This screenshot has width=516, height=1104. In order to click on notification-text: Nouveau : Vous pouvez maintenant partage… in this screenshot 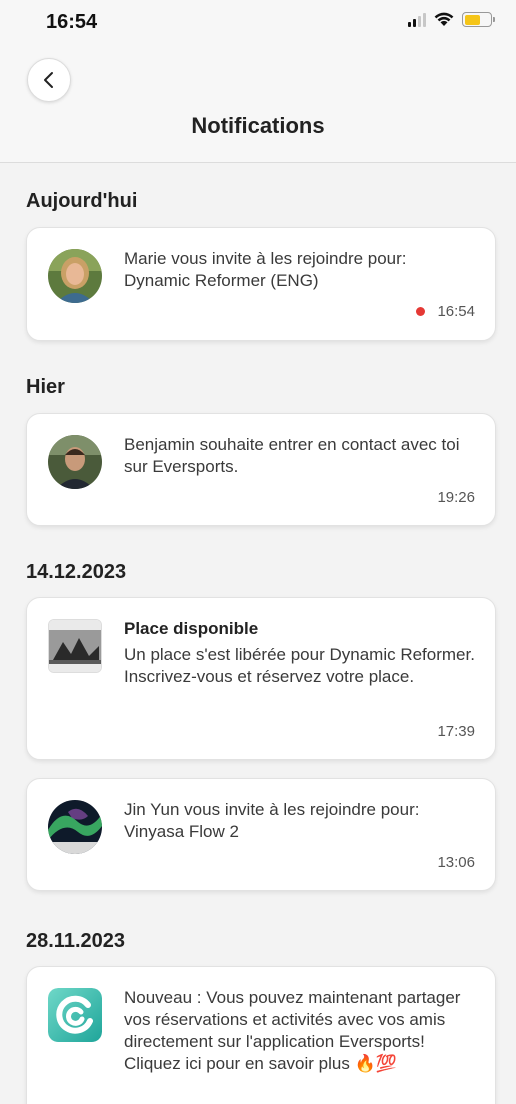, I will do `click(292, 1019)`.